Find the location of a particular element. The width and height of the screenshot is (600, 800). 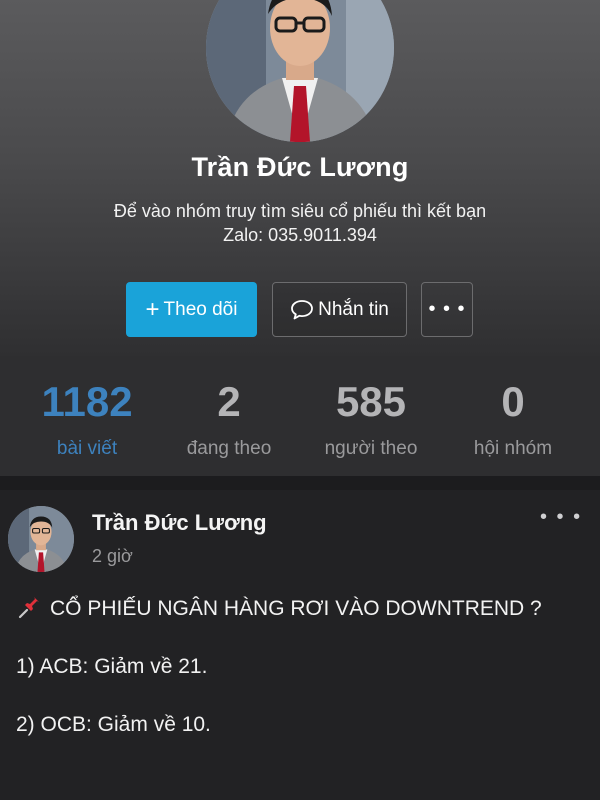

bio-contact-line: Zalo: 035.9011.394 is located at coordinates (300, 235).